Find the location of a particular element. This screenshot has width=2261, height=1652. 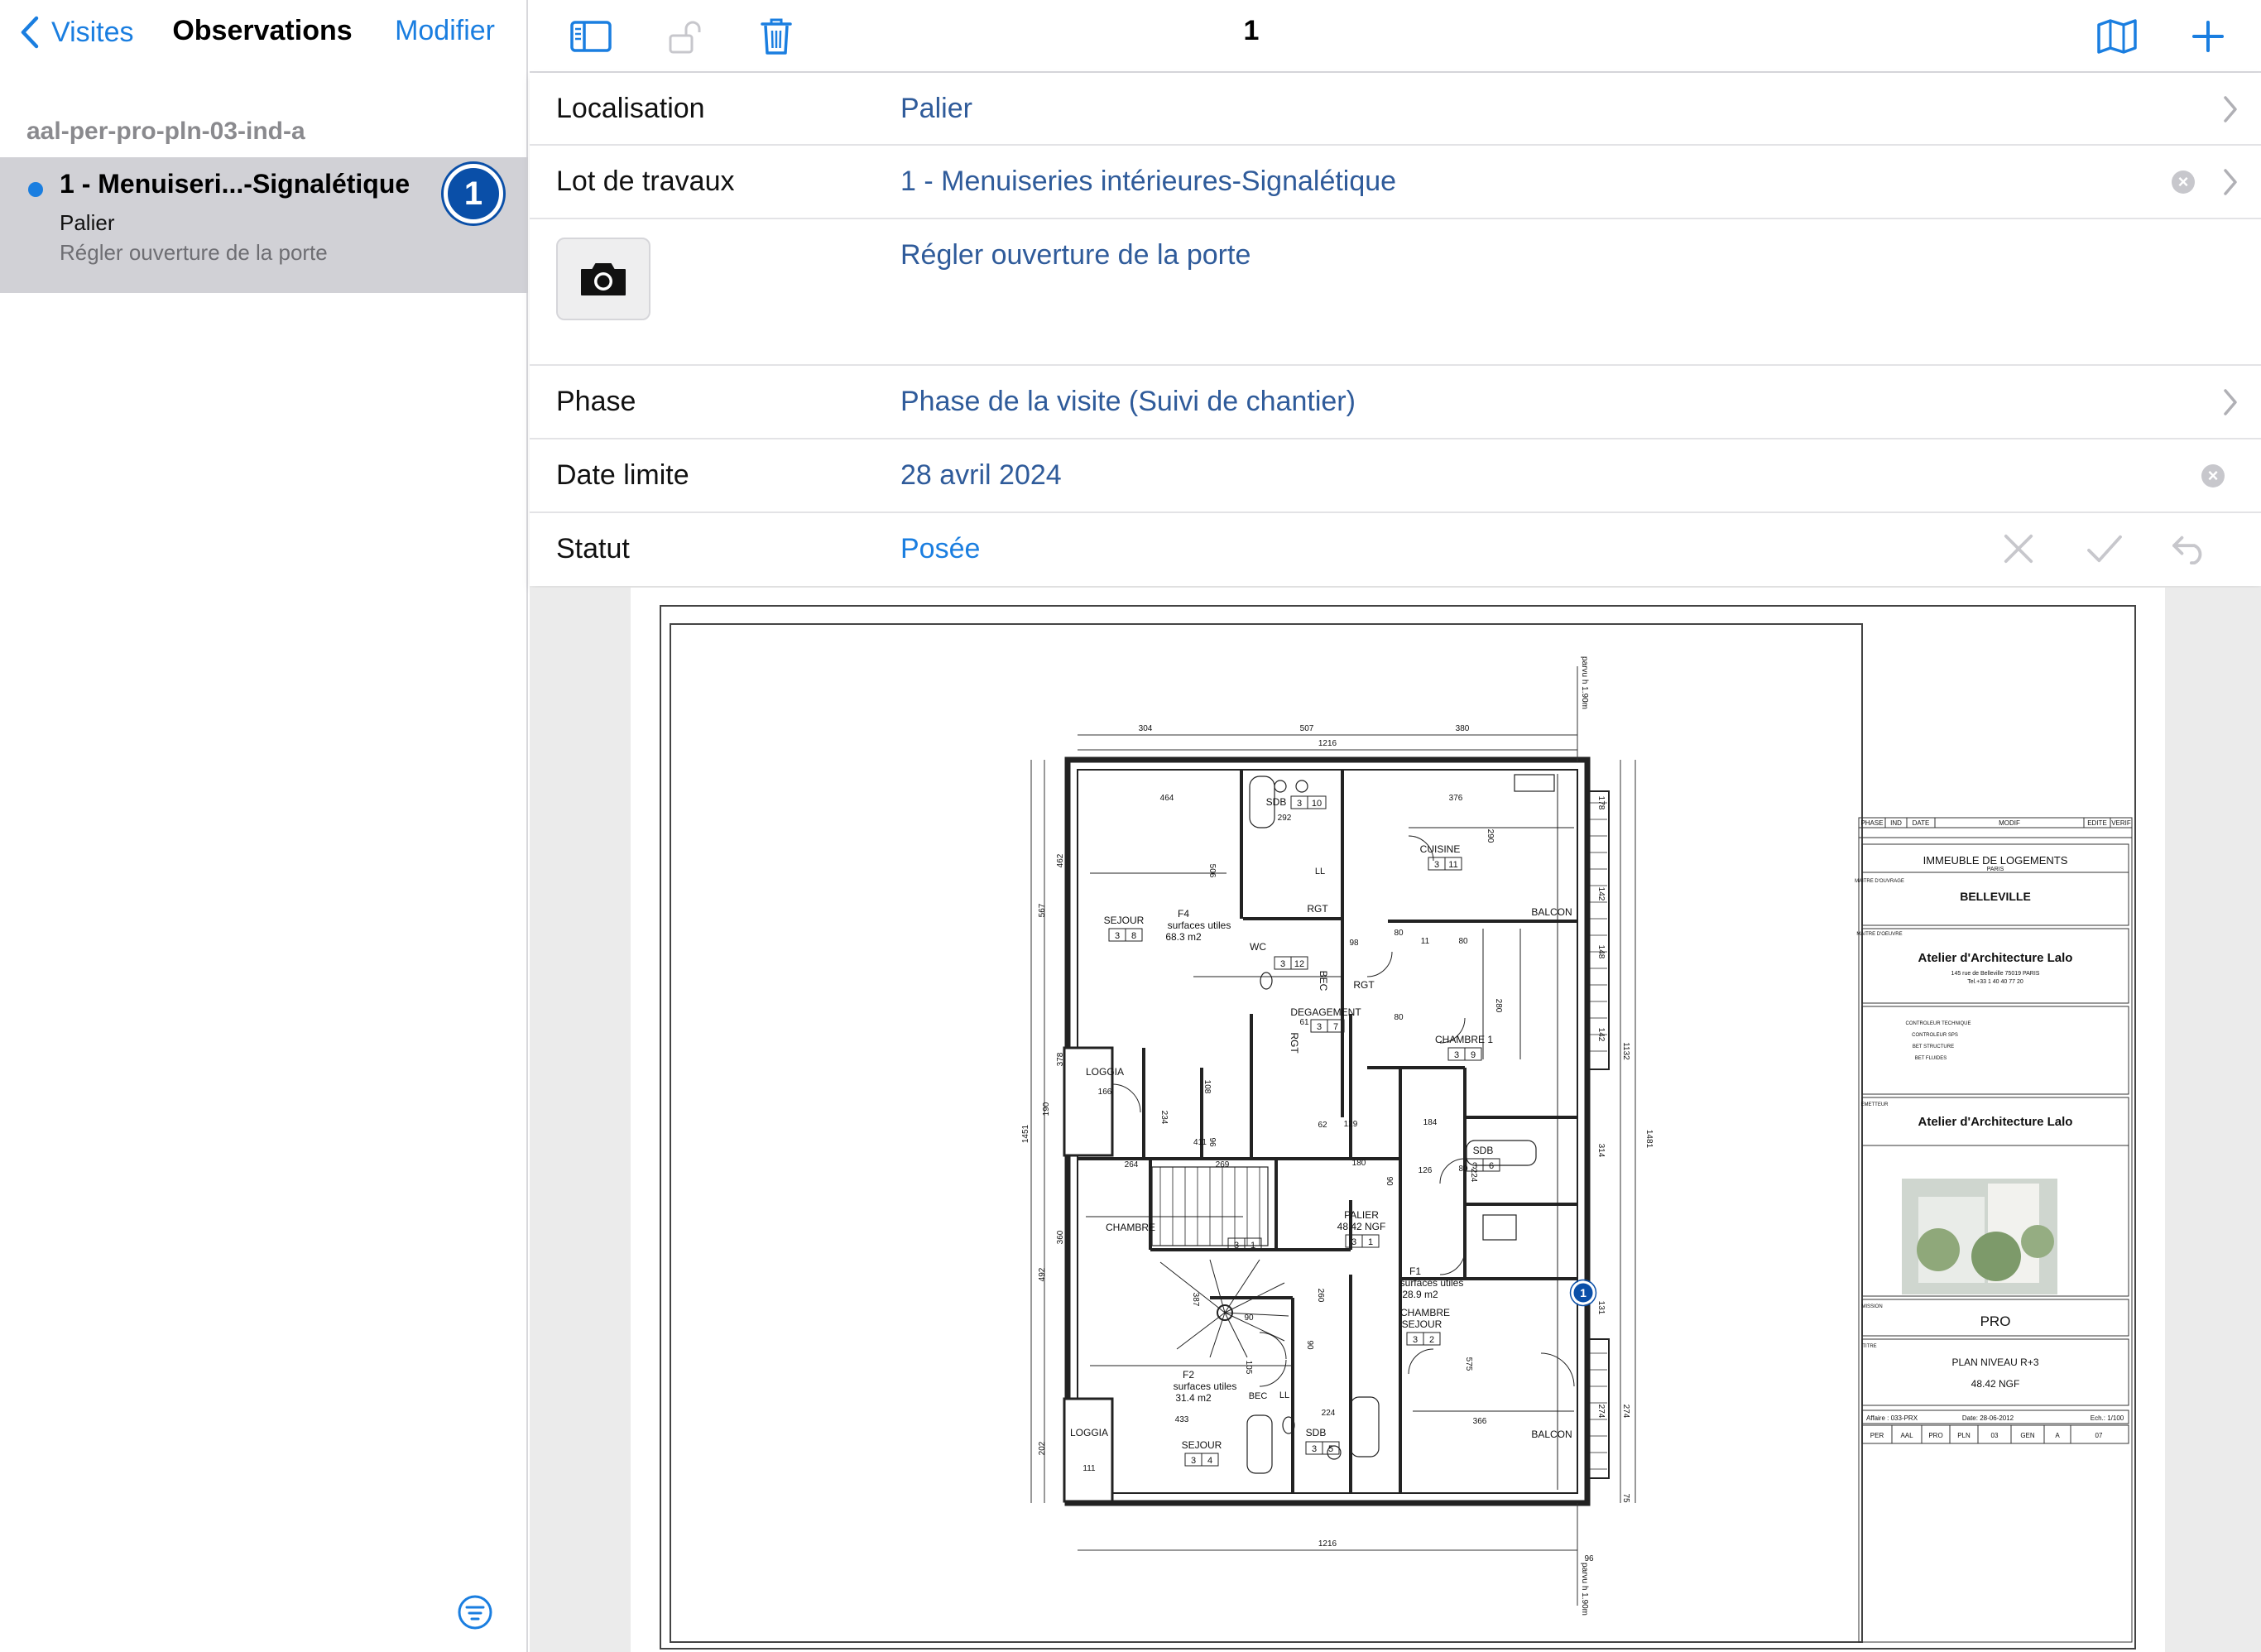

plan-label: 292 is located at coordinates (1285, 818).